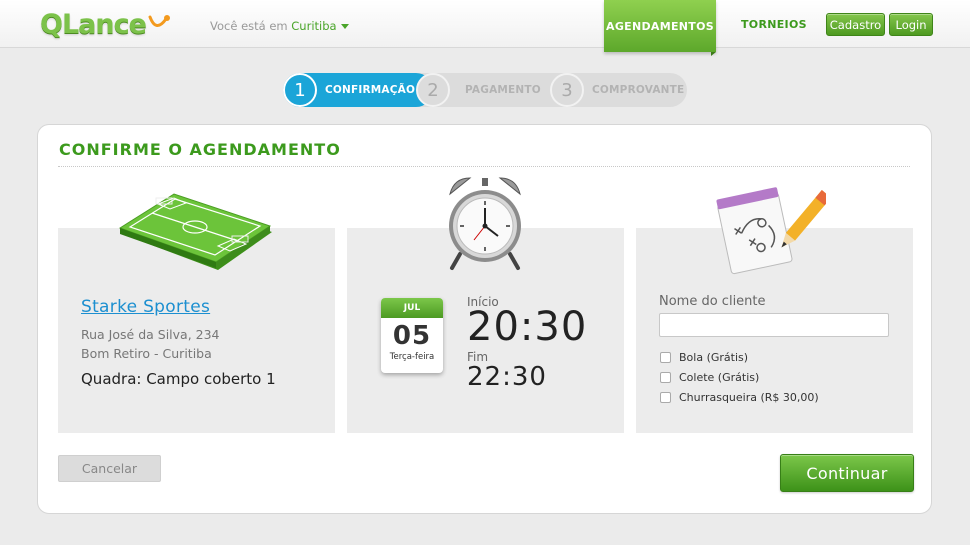 This screenshot has width=970, height=545. What do you see at coordinates (200, 149) in the screenshot?
I see `page-title: CONFIRME O AGENDAMENTO` at bounding box center [200, 149].